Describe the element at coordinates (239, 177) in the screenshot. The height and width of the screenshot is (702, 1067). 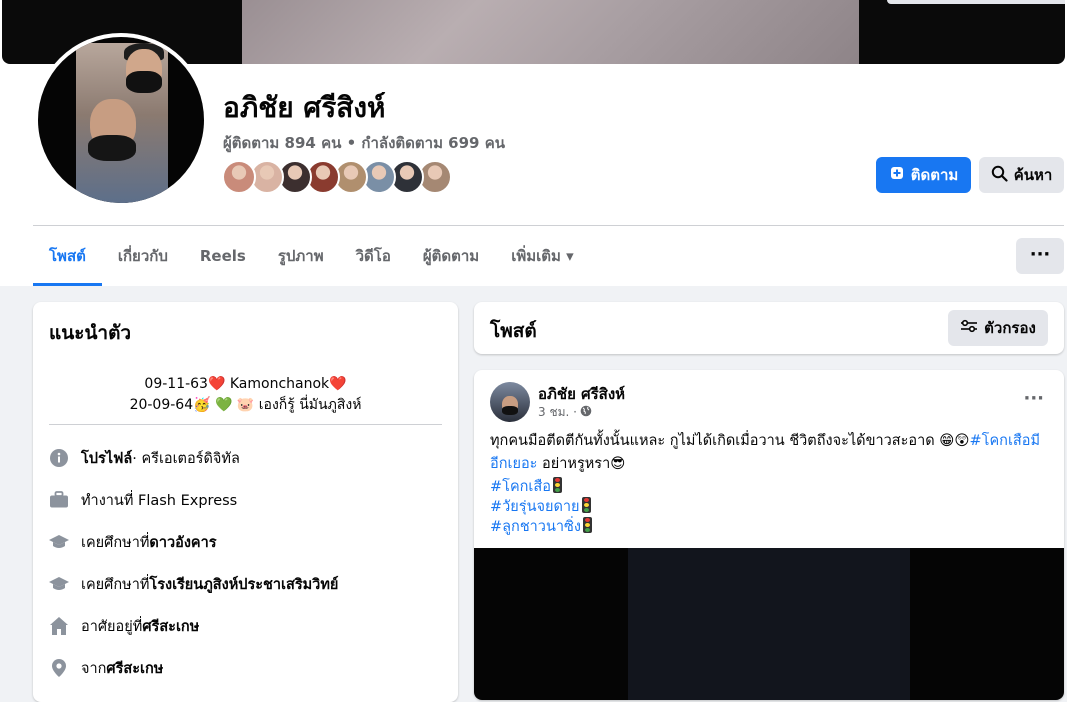
I see `friend-avatar` at that location.